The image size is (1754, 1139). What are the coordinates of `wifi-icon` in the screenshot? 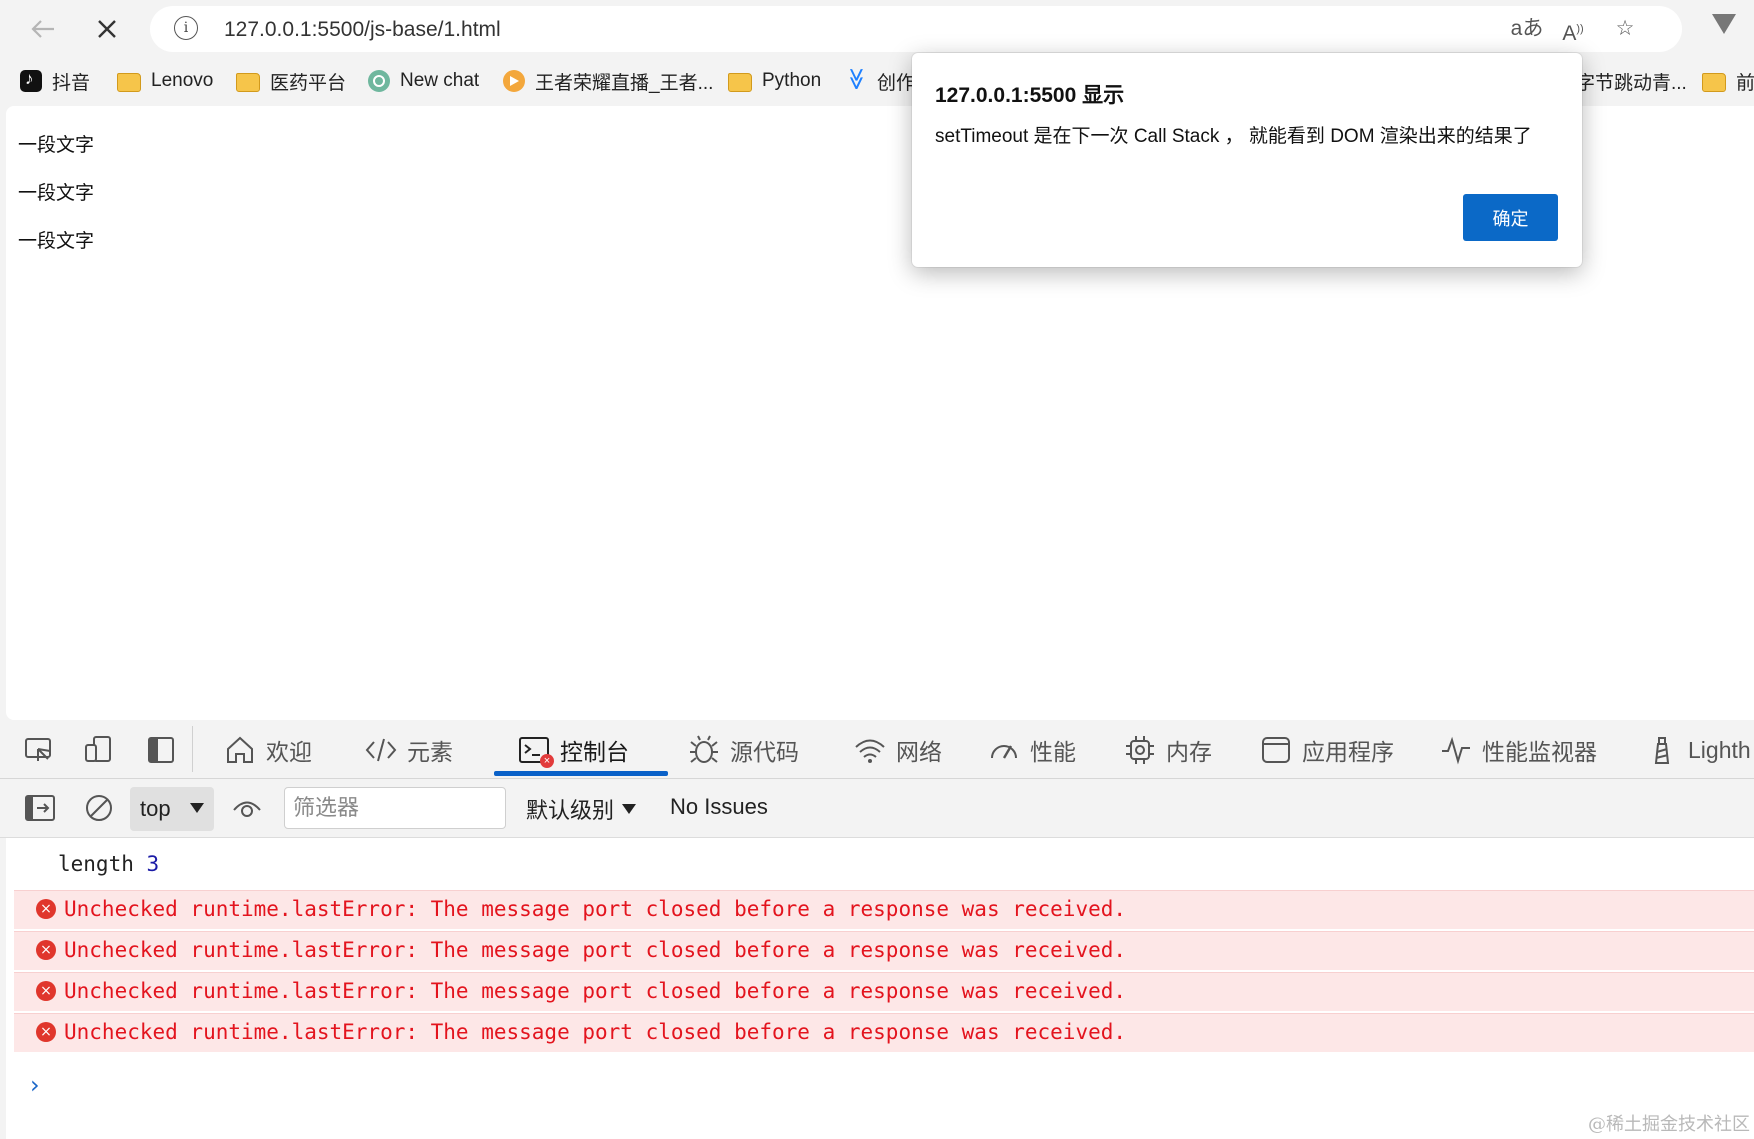 It's located at (870, 750).